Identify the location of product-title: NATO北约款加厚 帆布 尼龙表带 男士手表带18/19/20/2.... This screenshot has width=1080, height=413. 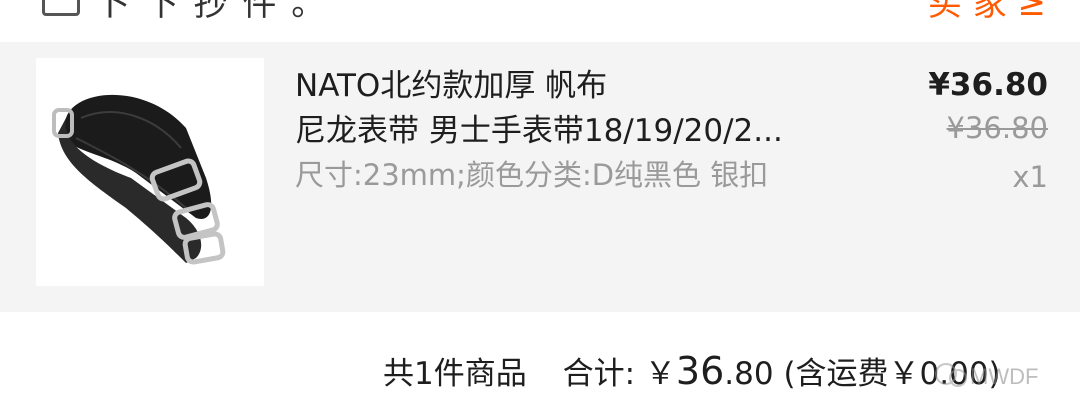
(575, 109).